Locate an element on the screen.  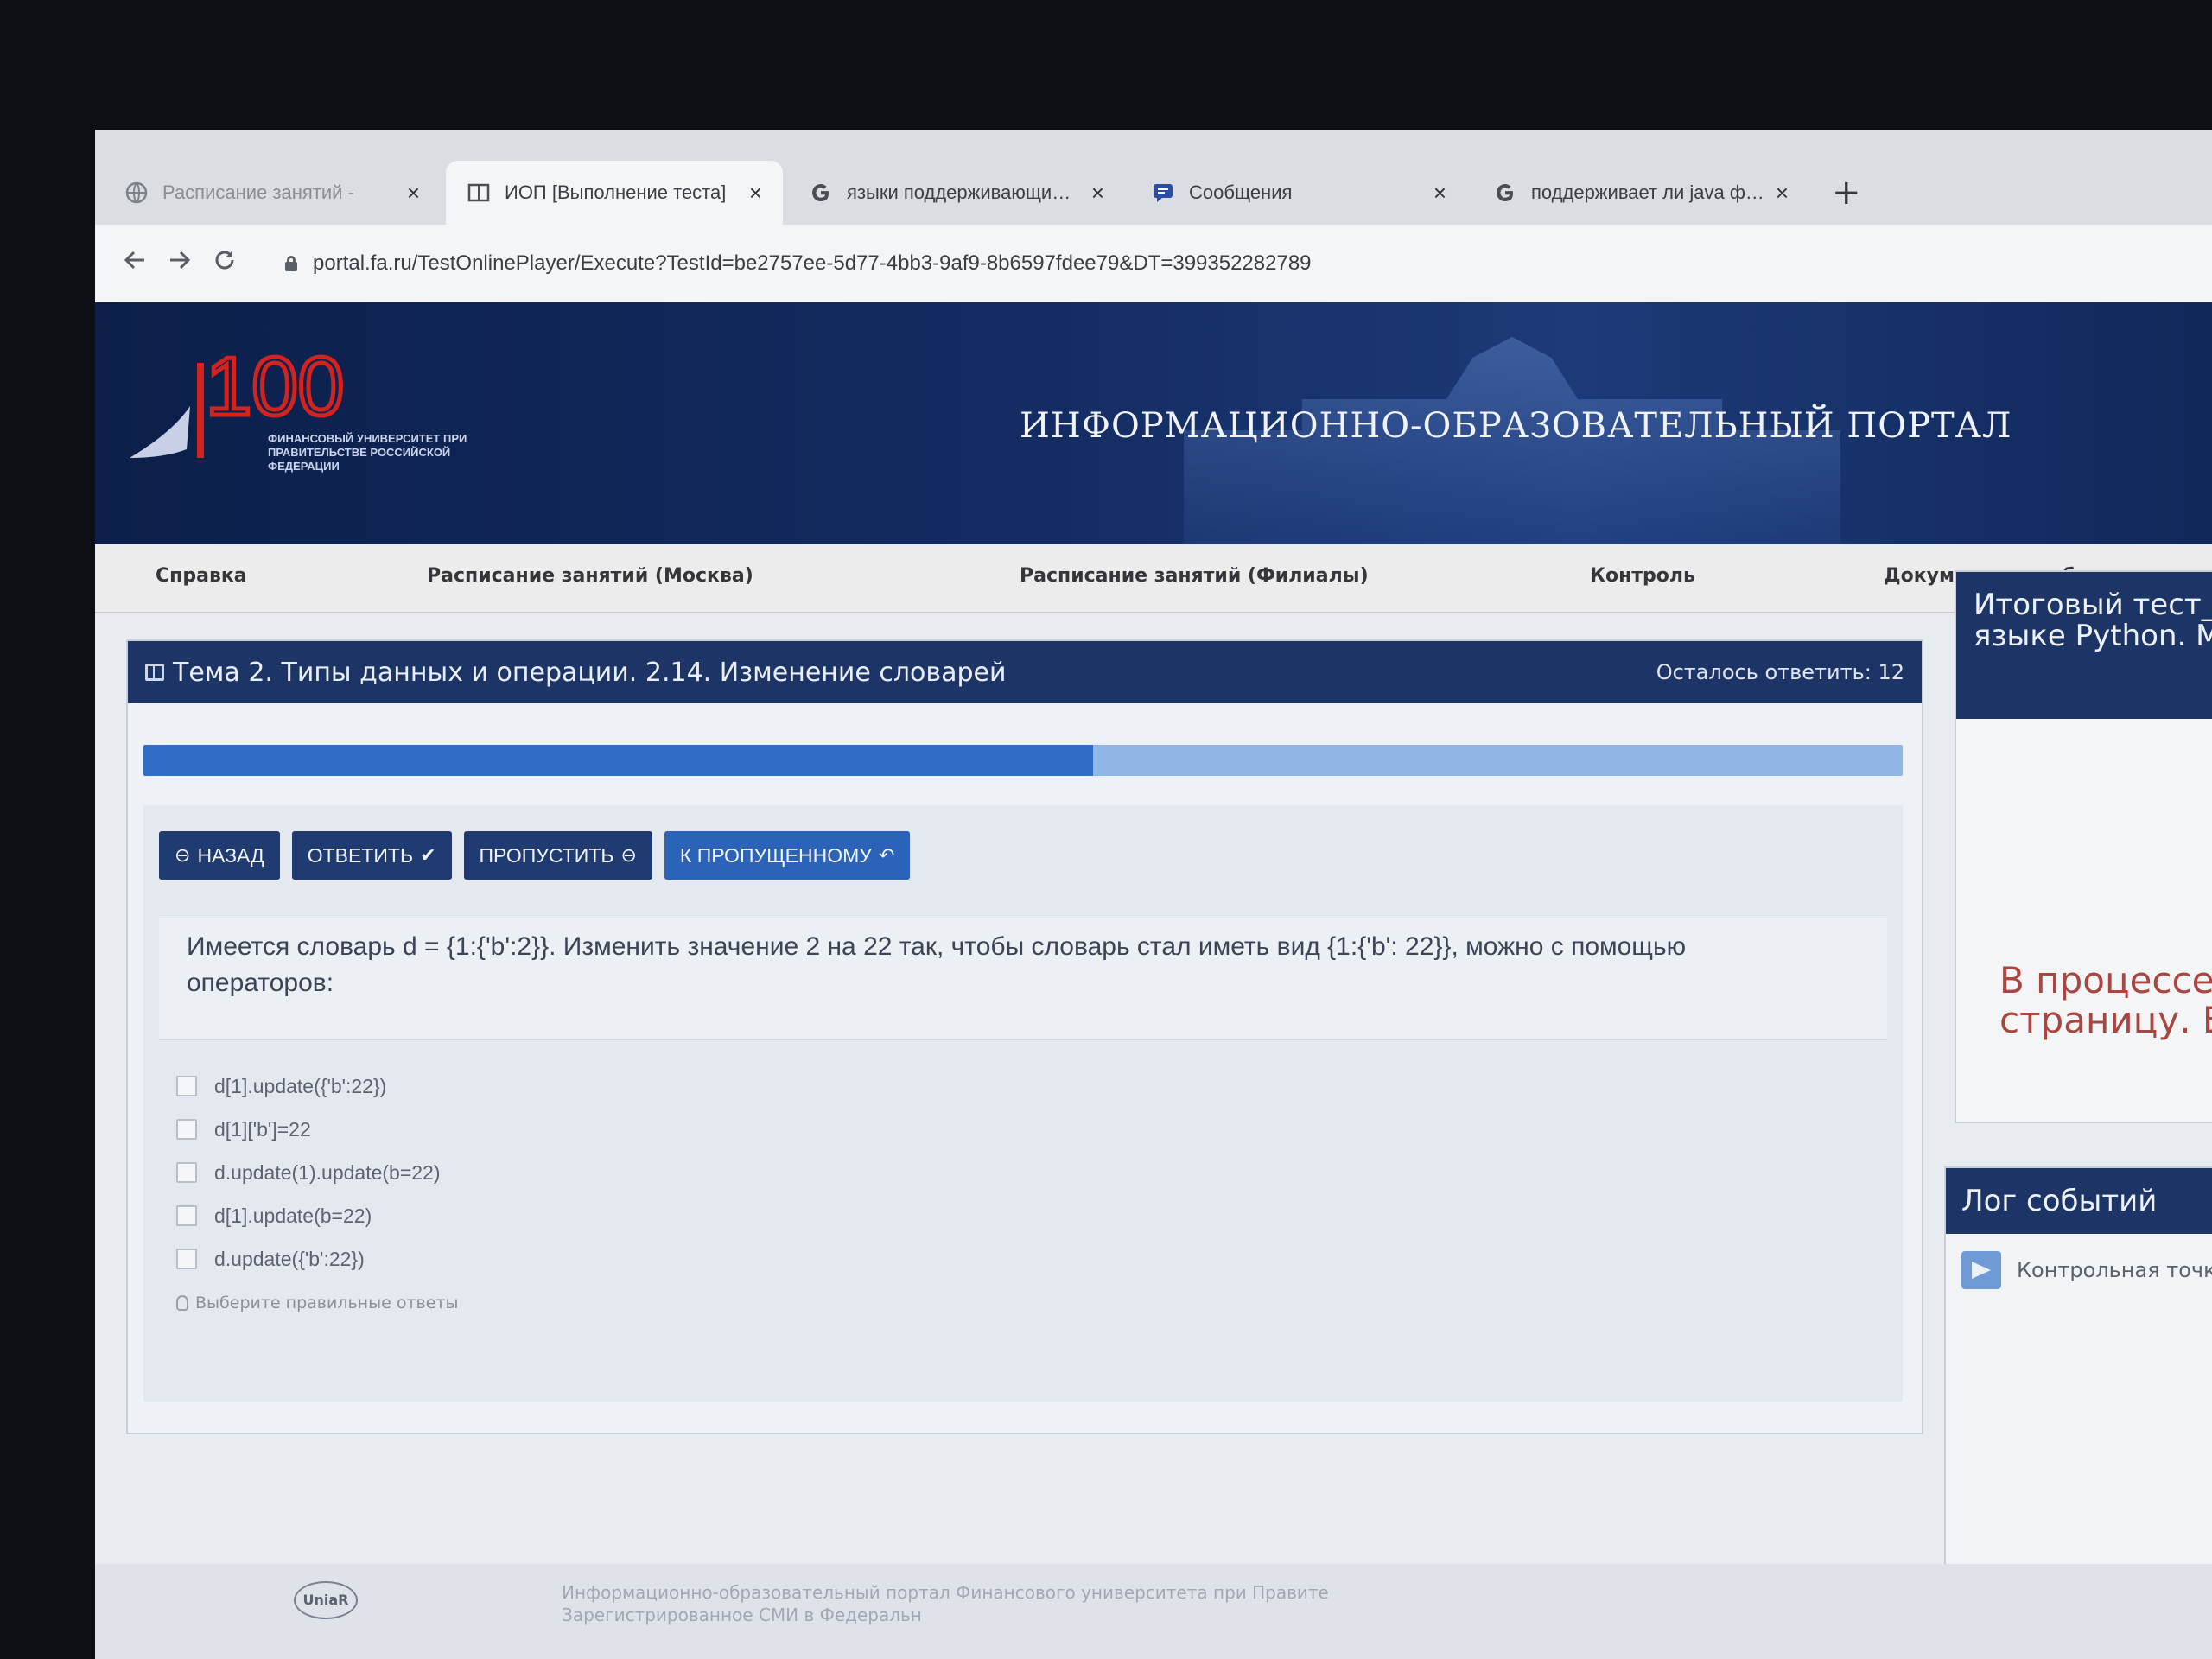
final-test-header: Итоговый тест_ языке Python. М is located at coordinates (2084, 645).